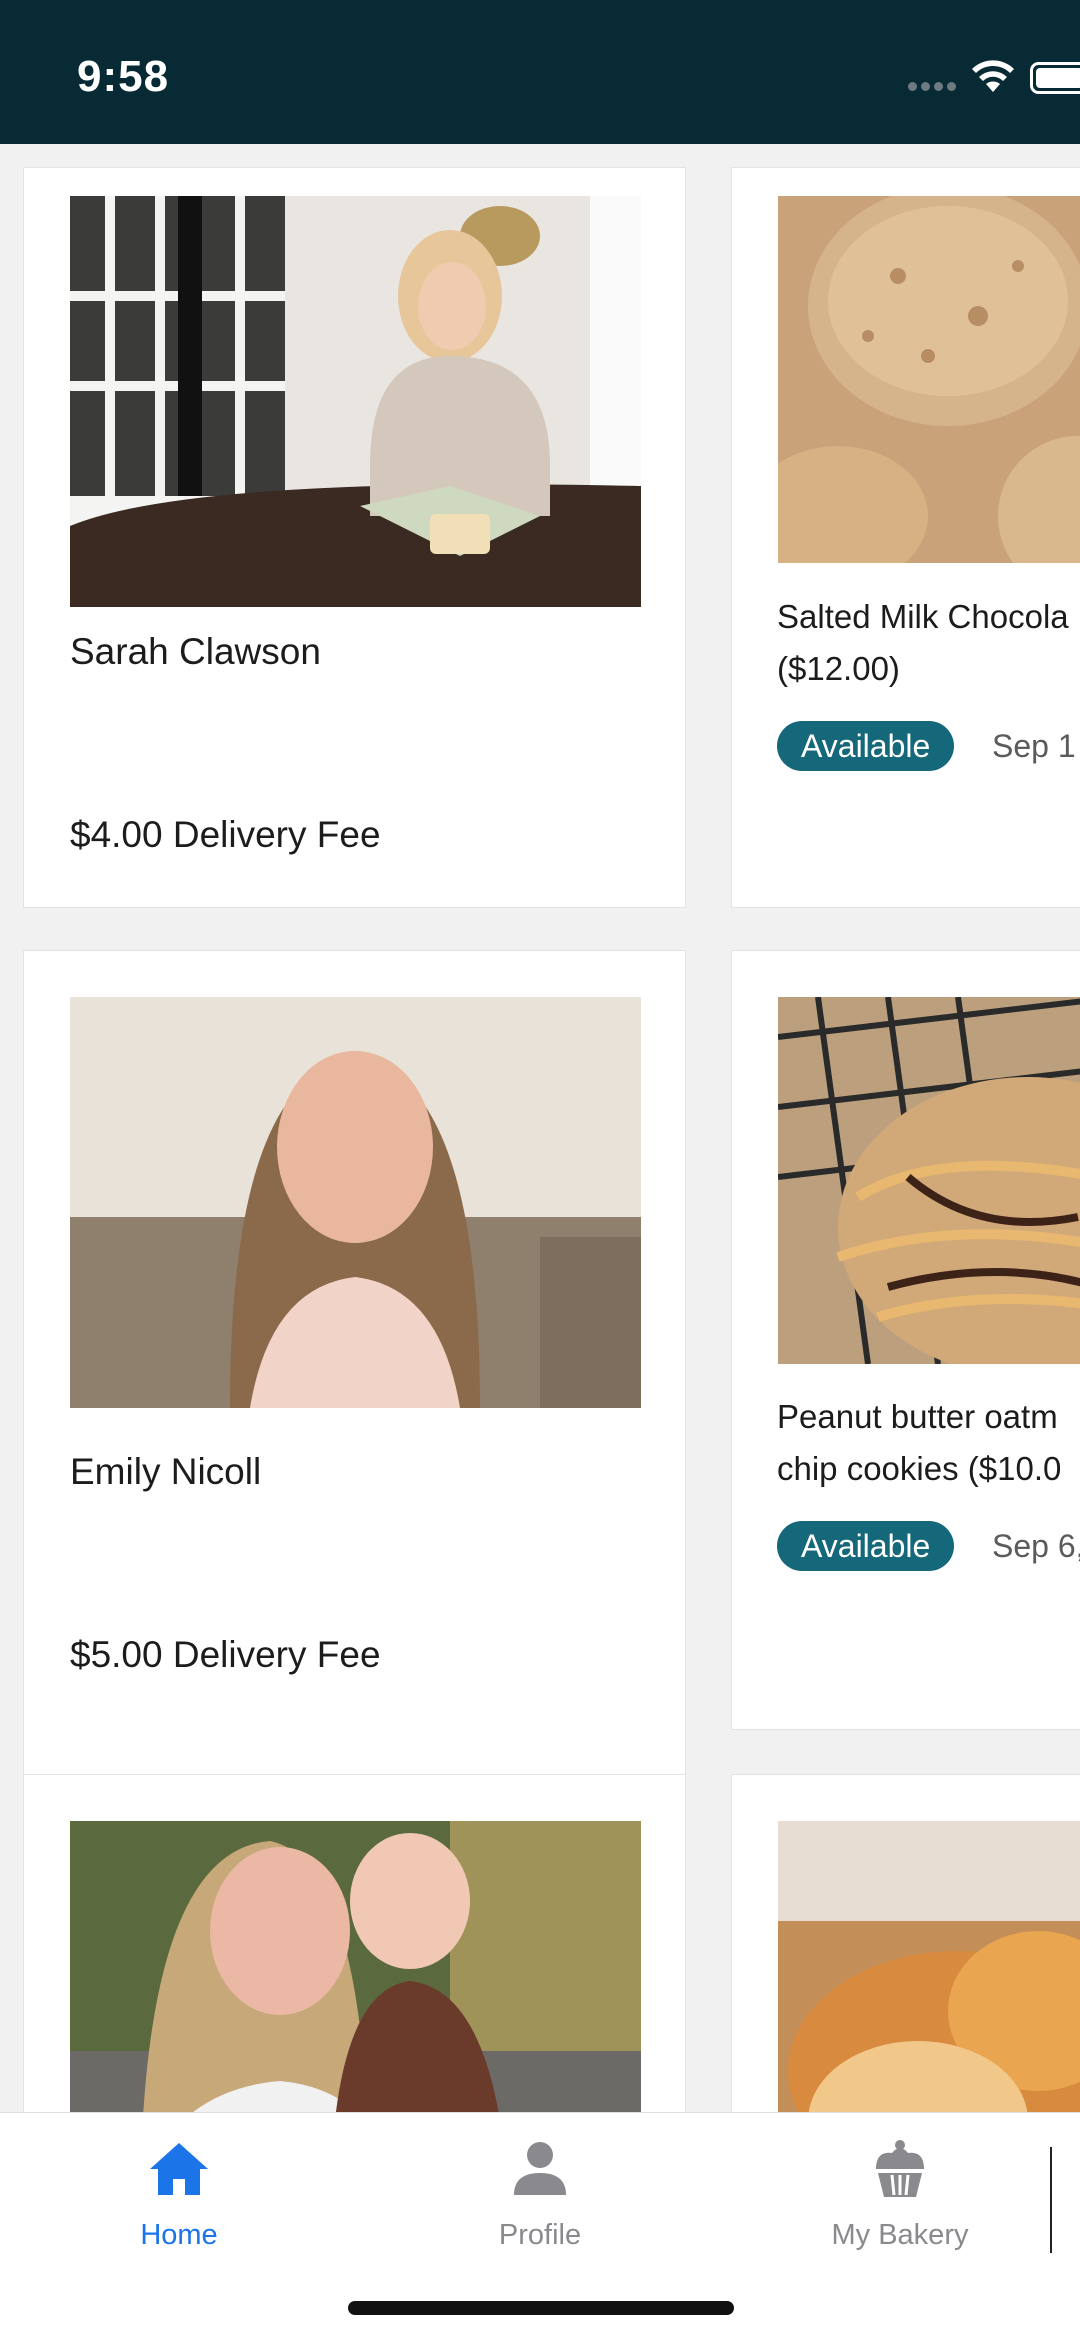  What do you see at coordinates (225, 1654) in the screenshot?
I see `delivery-fee: $5.00 Delivery Fee` at bounding box center [225, 1654].